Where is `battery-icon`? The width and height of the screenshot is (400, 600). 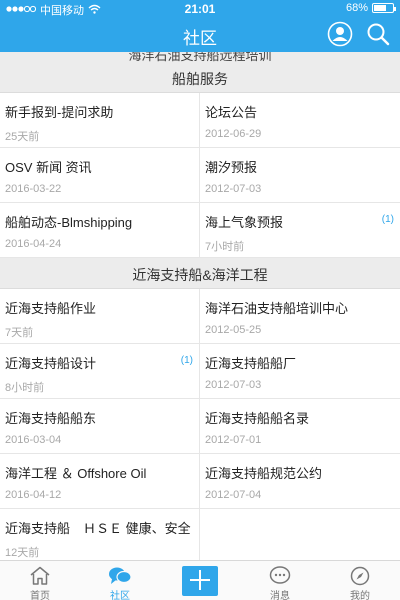
battery-icon is located at coordinates (384, 8).